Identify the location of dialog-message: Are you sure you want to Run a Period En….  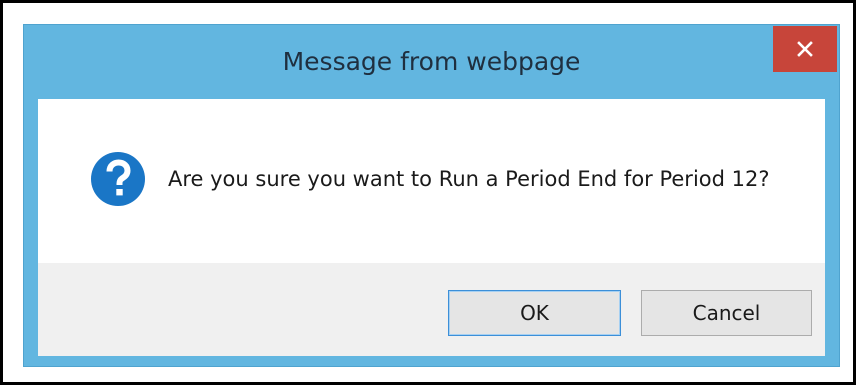
(469, 179).